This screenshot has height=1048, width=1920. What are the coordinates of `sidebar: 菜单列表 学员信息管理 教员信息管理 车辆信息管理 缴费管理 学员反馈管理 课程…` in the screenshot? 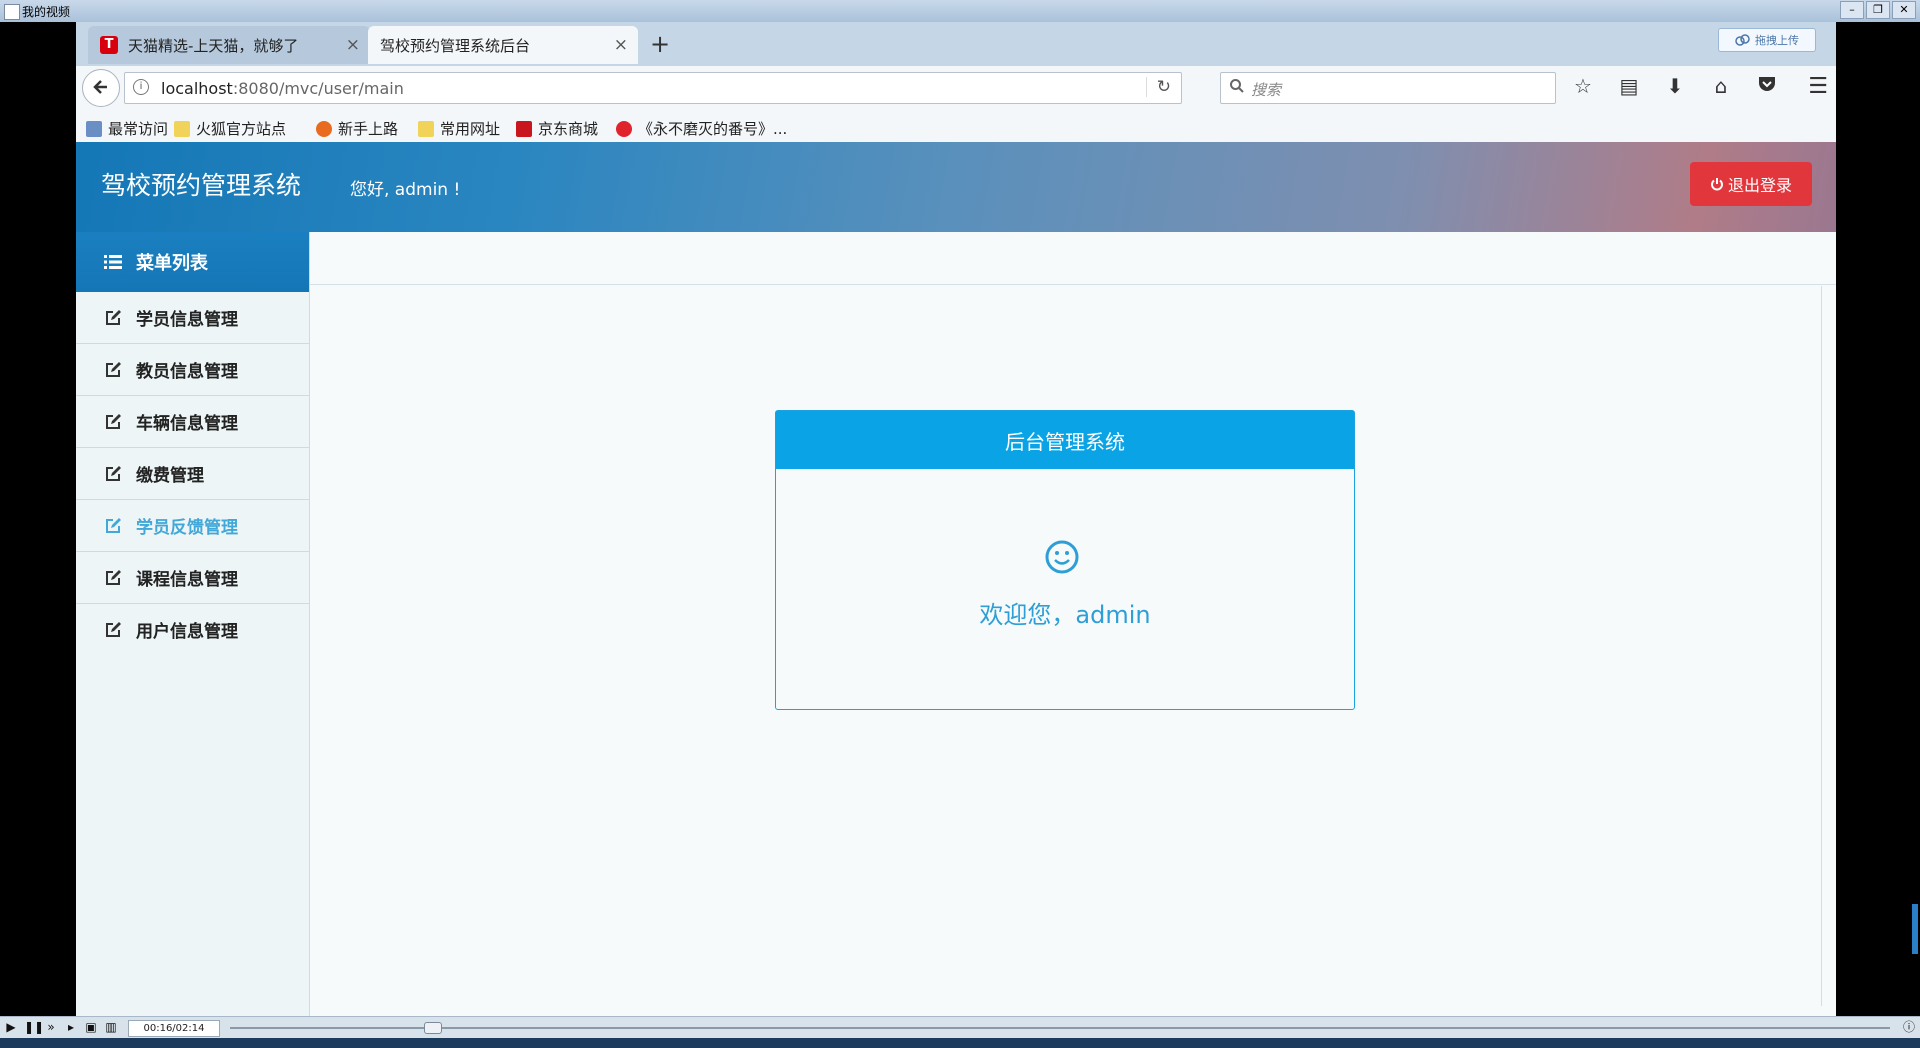 It's located at (193, 624).